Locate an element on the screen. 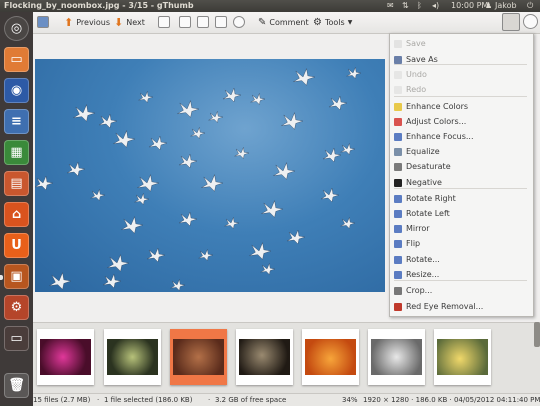 The height and width of the screenshot is (406, 540). dash-home-icon: ◎ is located at coordinates (16, 28).